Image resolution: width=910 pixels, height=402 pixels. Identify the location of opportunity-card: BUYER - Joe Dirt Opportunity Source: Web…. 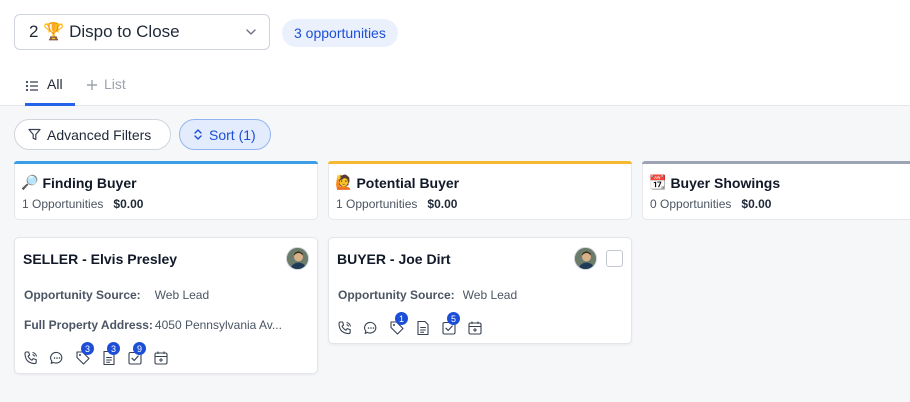
(480, 290).